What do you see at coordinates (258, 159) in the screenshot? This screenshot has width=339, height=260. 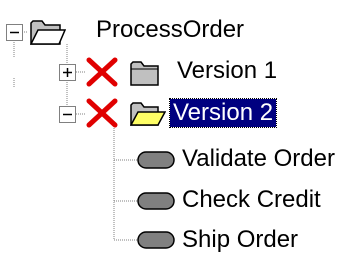 I see `tree-node-label-activity: Validate Order` at bounding box center [258, 159].